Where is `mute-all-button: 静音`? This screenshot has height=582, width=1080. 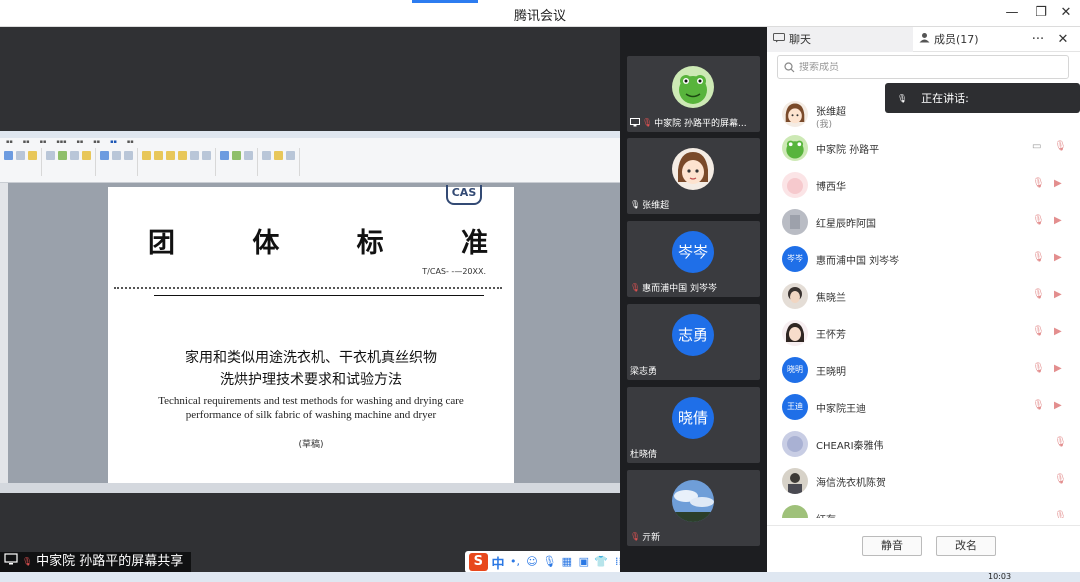
mute-all-button: 静音 is located at coordinates (892, 546).